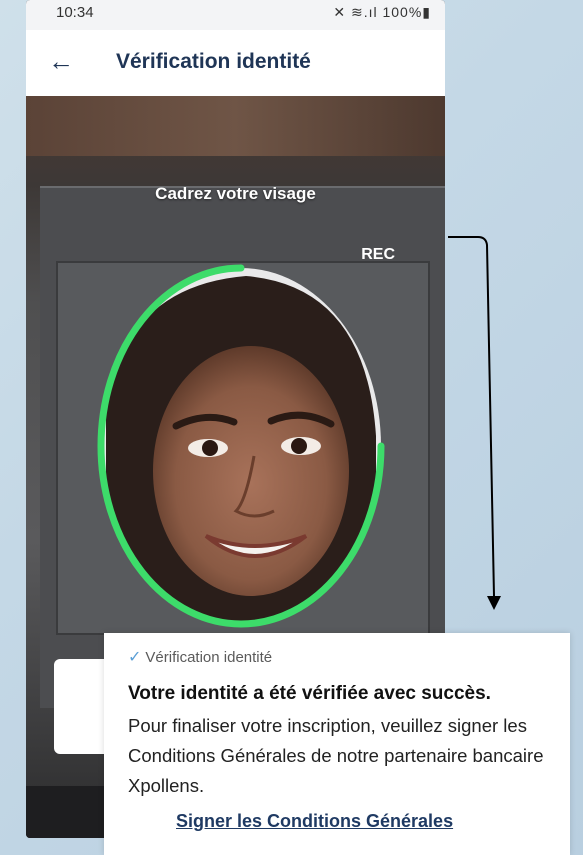  What do you see at coordinates (213, 61) in the screenshot?
I see `page-title: Vérification identité` at bounding box center [213, 61].